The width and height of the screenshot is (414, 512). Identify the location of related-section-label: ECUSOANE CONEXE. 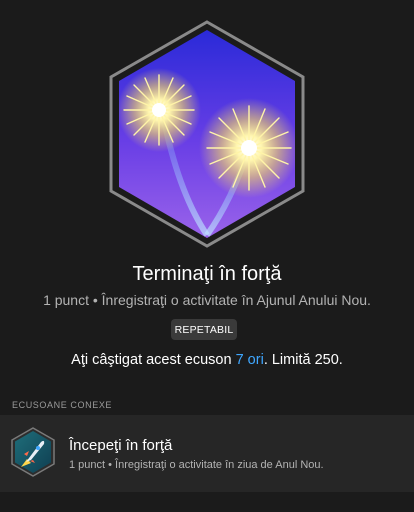
(62, 405).